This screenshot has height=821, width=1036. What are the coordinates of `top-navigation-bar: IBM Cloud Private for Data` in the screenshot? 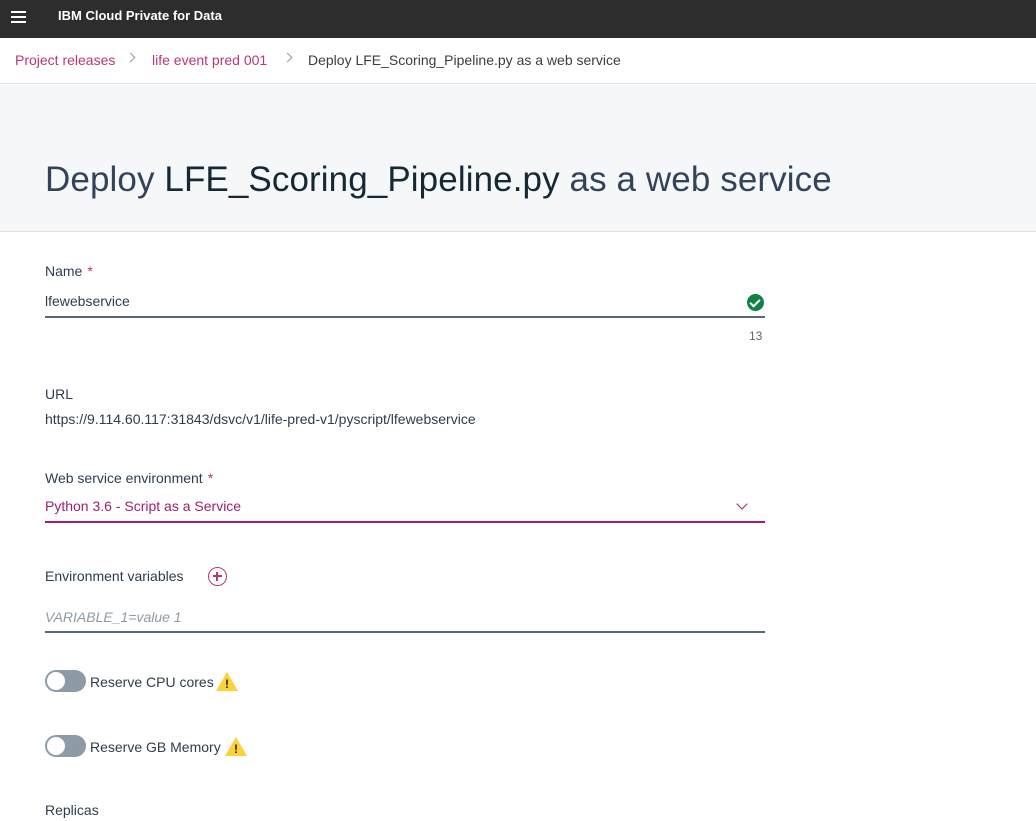 It's located at (518, 19).